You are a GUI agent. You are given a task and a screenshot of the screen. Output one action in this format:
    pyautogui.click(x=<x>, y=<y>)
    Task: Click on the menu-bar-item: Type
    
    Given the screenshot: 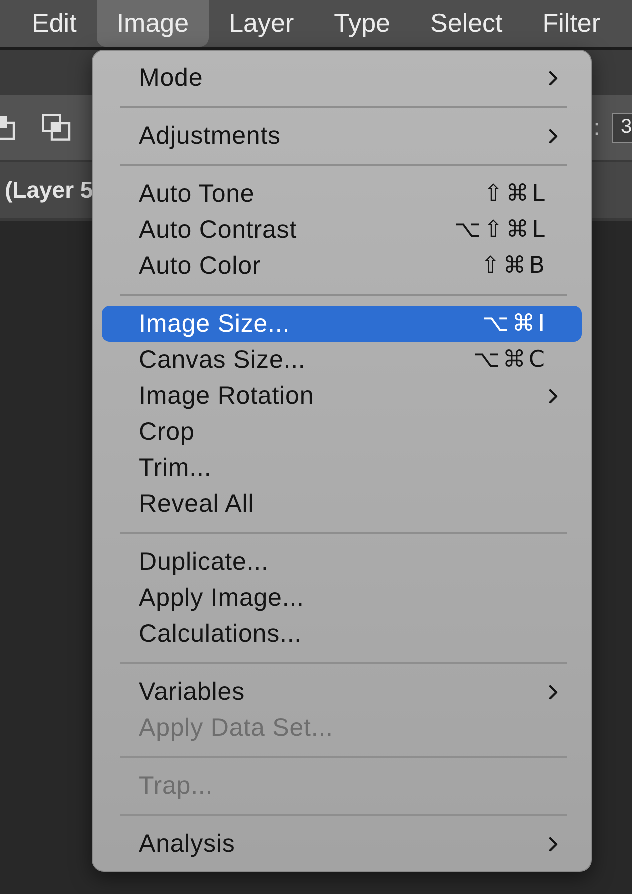 What is the action you would take?
    pyautogui.click(x=362, y=23)
    